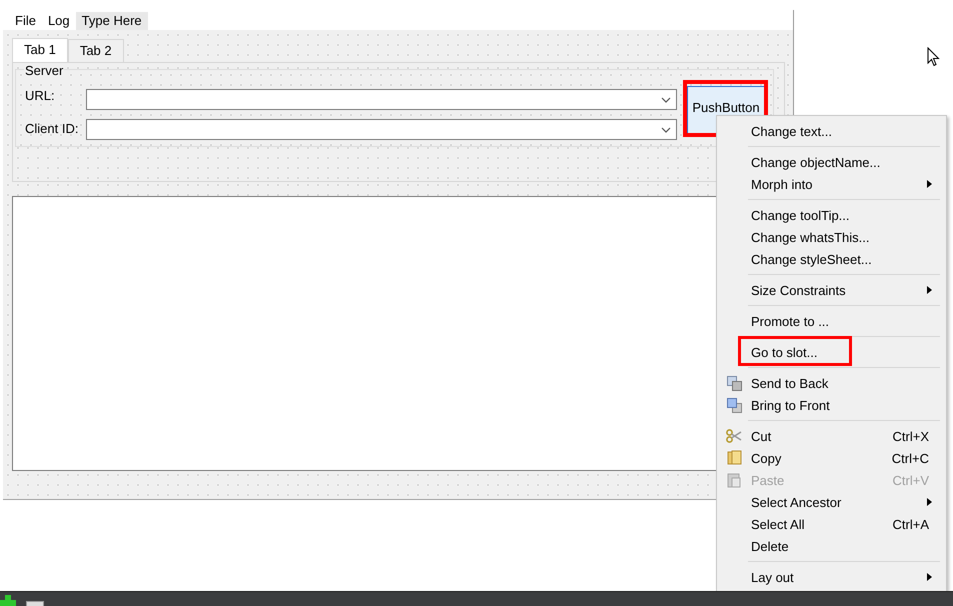 The image size is (953, 606). What do you see at coordinates (734, 458) in the screenshot?
I see `copy-icon` at bounding box center [734, 458].